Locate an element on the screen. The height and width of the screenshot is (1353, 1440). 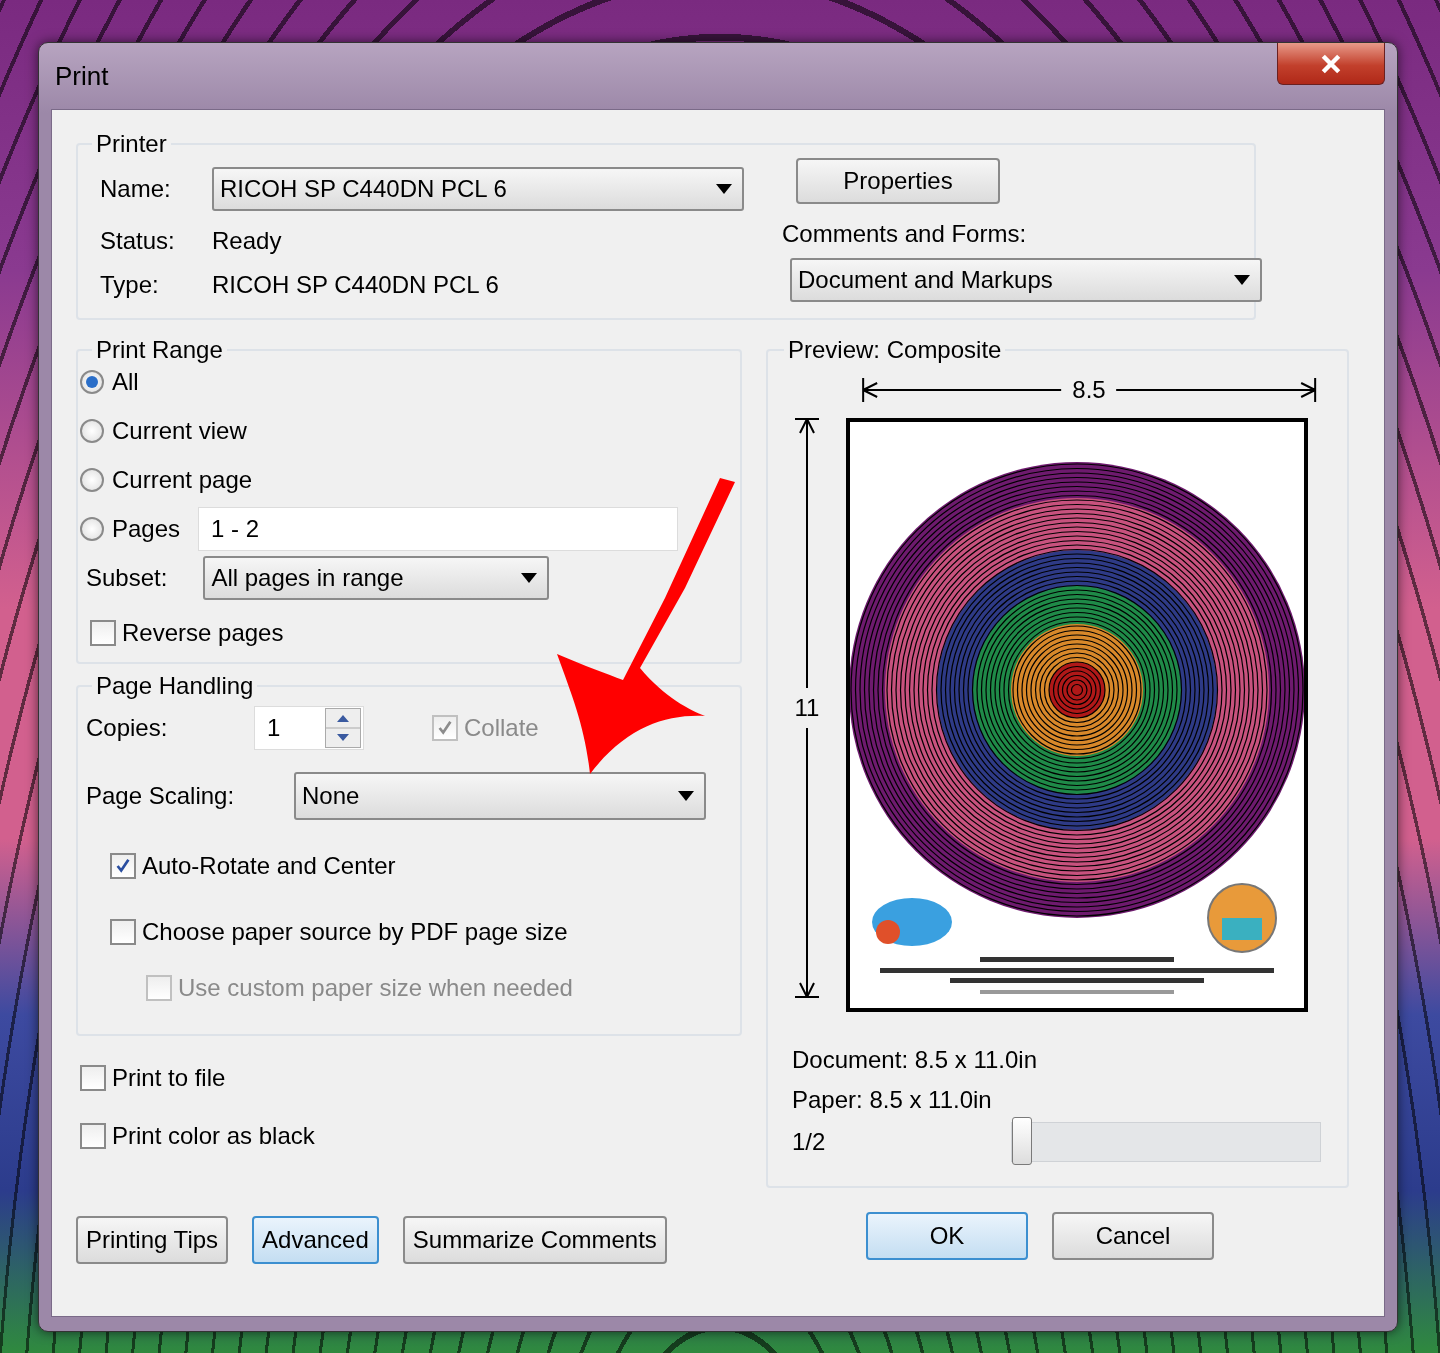
radio-label: All is located at coordinates (125, 381).